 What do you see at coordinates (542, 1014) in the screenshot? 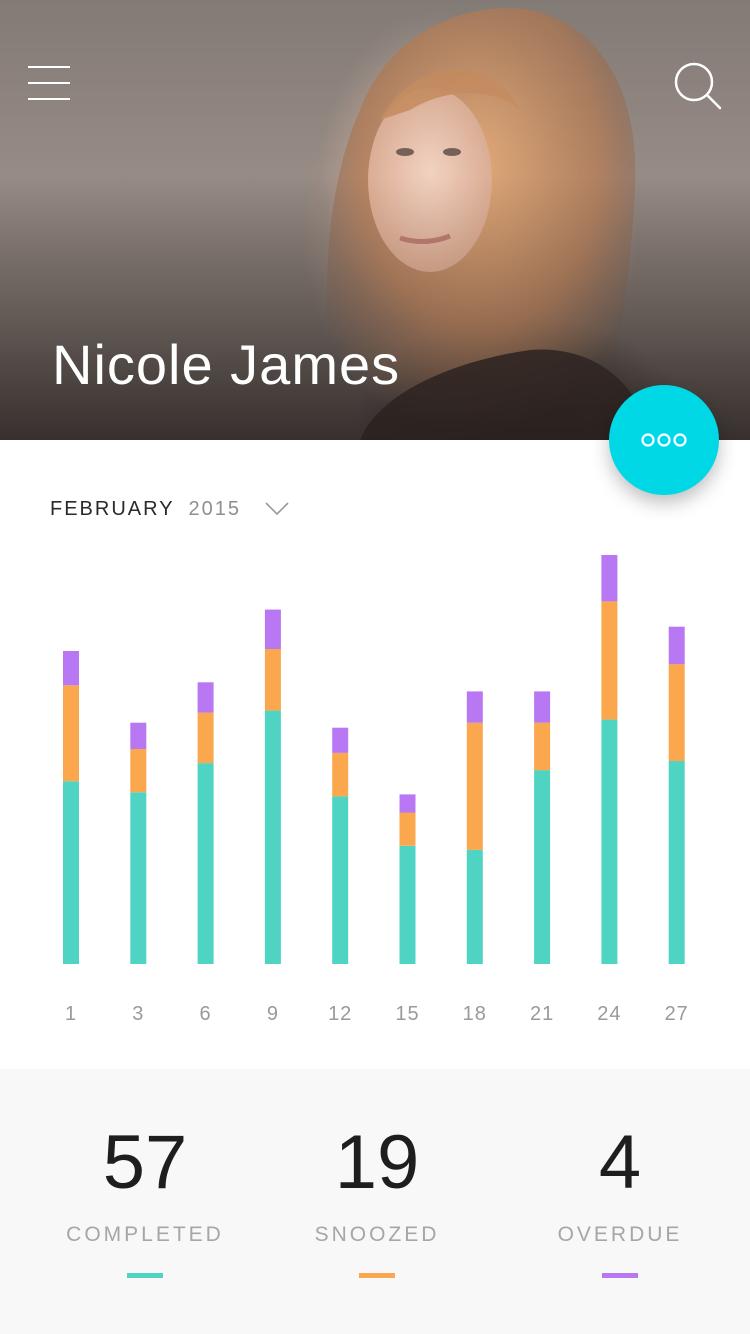
I see `x-tick-label: 21` at bounding box center [542, 1014].